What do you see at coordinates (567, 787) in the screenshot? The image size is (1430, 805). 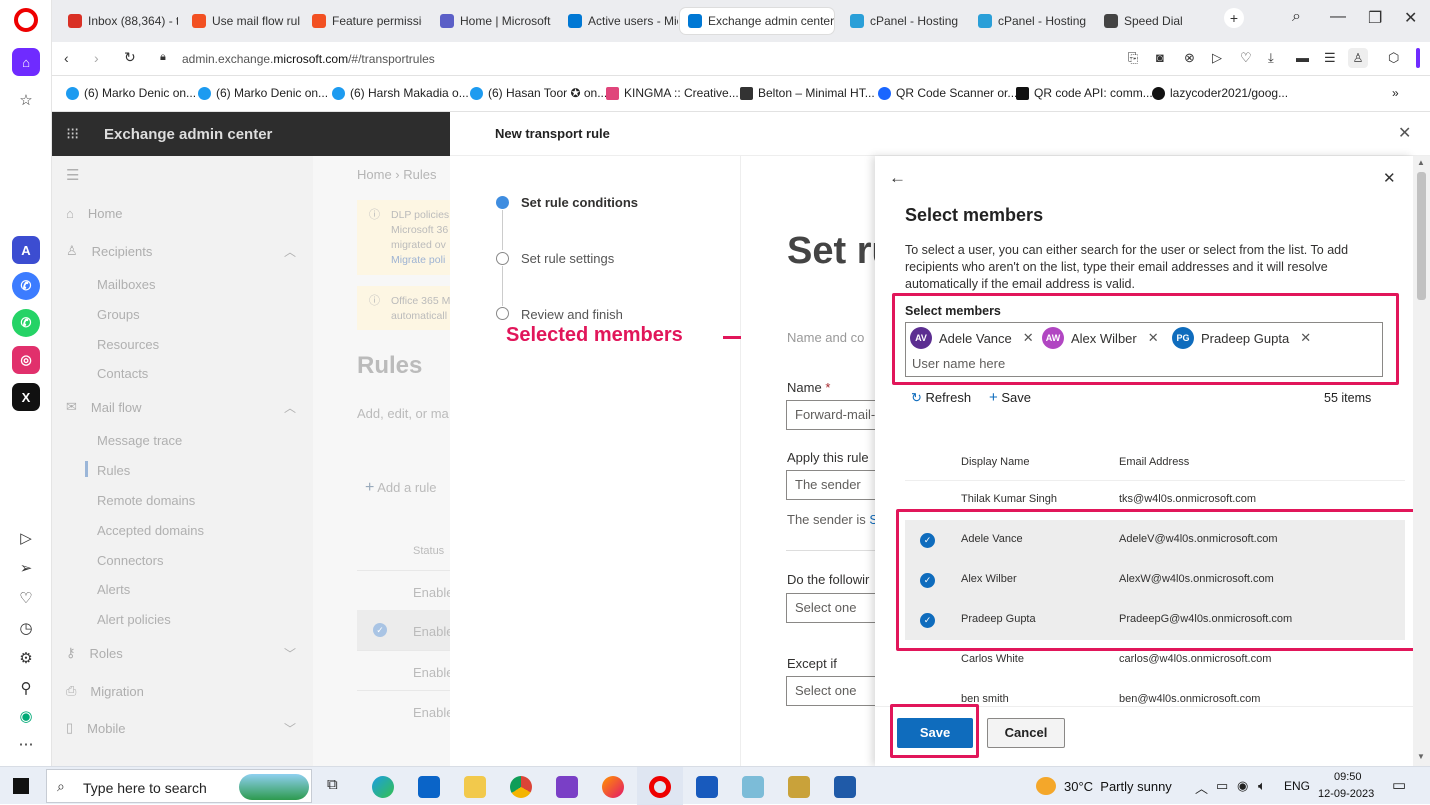 I see `visual-studio-icon` at bounding box center [567, 787].